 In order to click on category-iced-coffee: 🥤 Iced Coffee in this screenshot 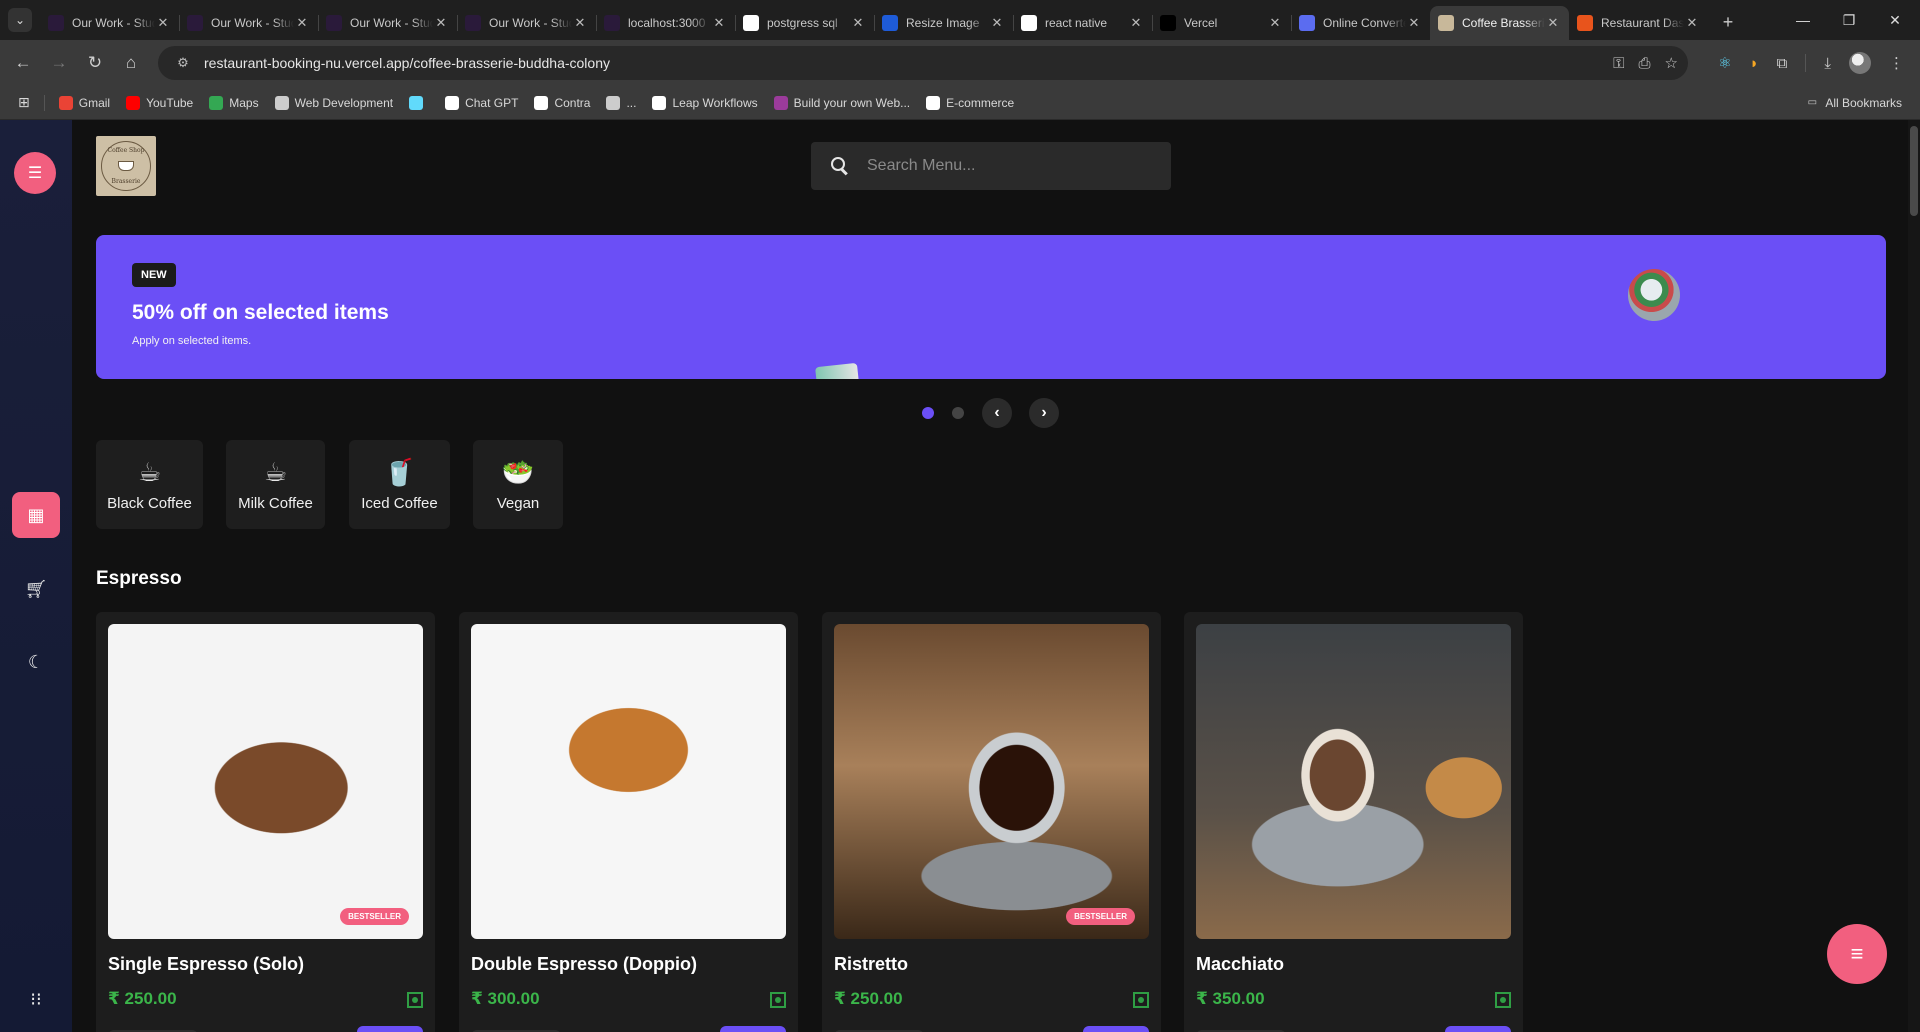, I will do `click(399, 484)`.